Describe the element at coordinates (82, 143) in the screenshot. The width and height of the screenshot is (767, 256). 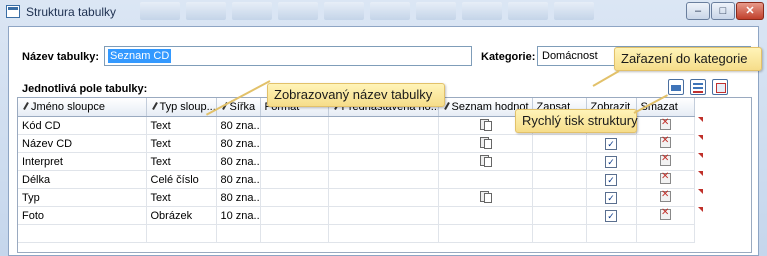
I see `cell-name: Název CD` at that location.